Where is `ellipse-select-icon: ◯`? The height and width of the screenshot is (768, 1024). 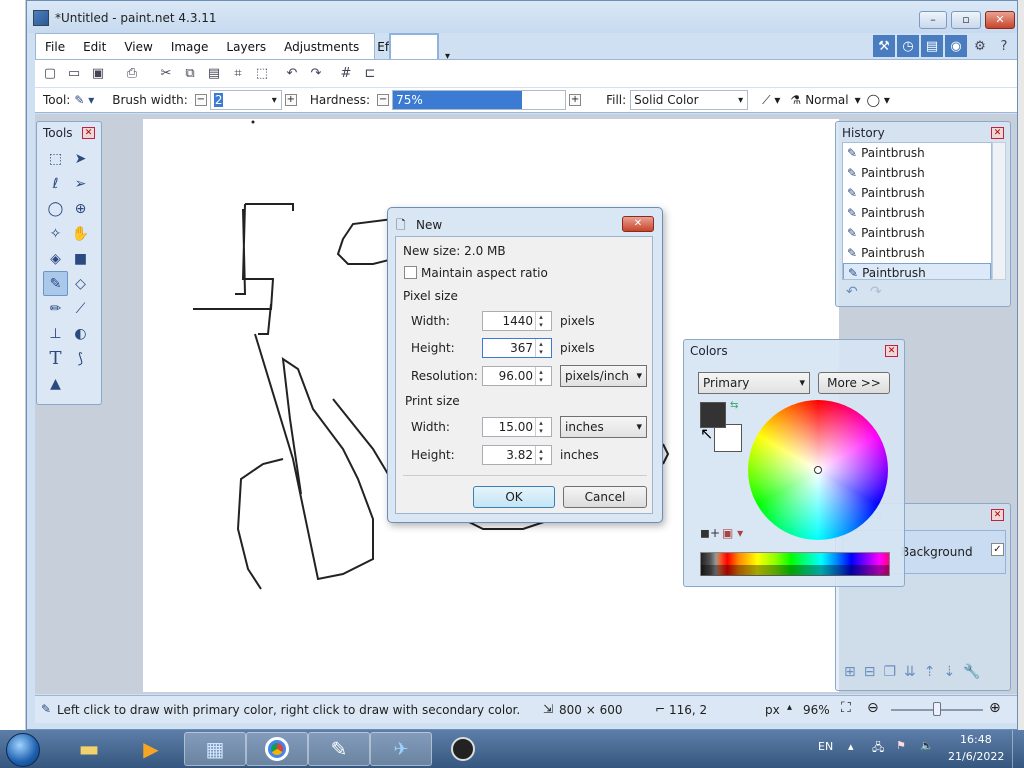
ellipse-select-icon: ◯ is located at coordinates (55, 208).